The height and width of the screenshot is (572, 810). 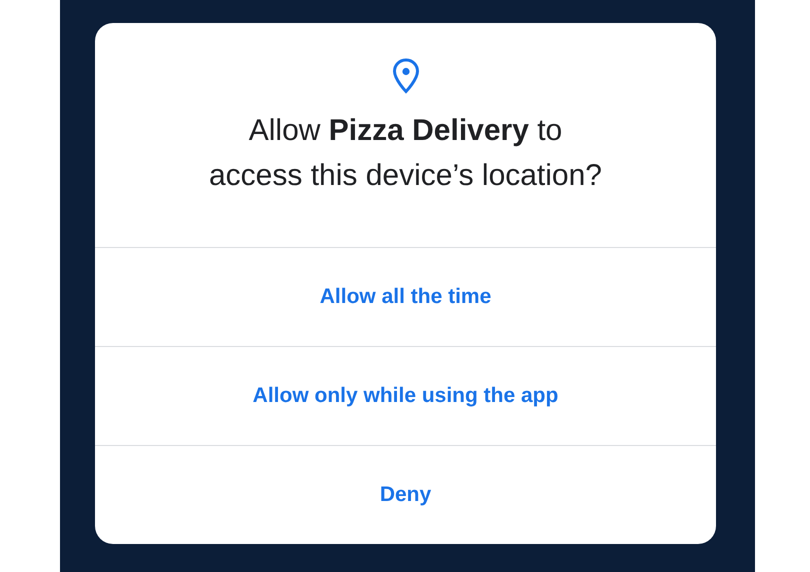 What do you see at coordinates (406, 76) in the screenshot?
I see `location-pin-icon` at bounding box center [406, 76].